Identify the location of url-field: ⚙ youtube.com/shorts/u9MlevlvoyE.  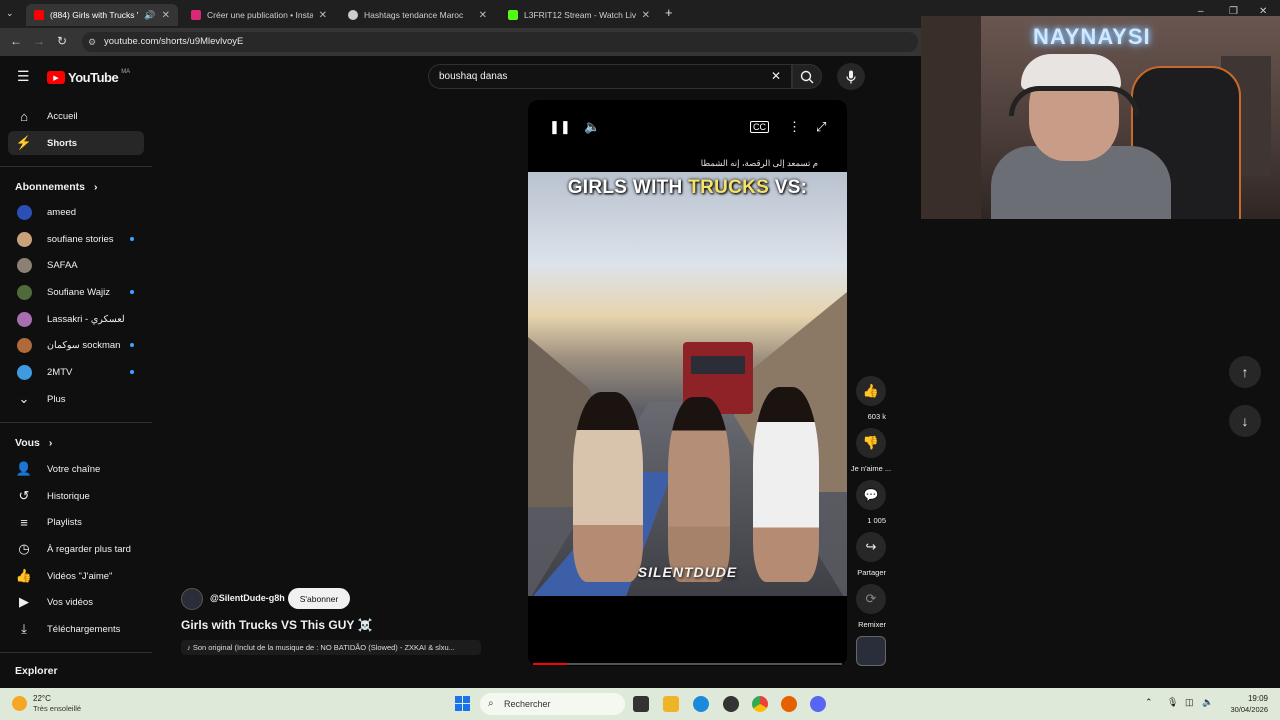
(500, 42).